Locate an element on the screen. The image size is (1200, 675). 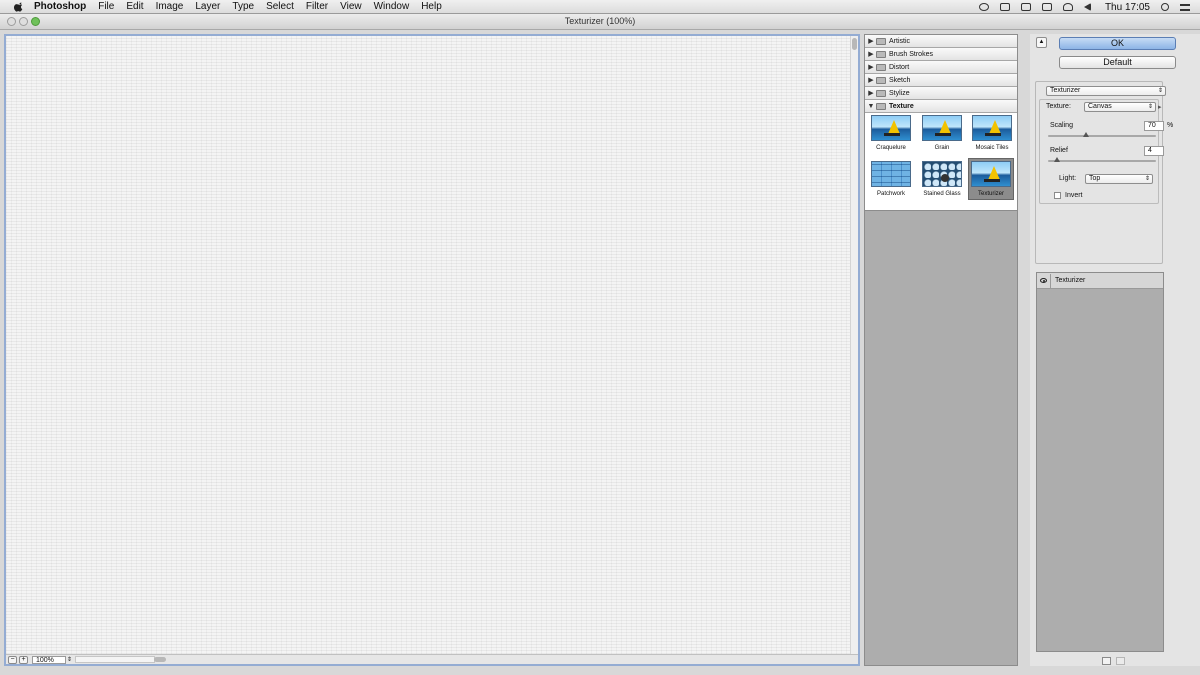
disclosure-down-icon: ▼ is located at coordinates (871, 106).